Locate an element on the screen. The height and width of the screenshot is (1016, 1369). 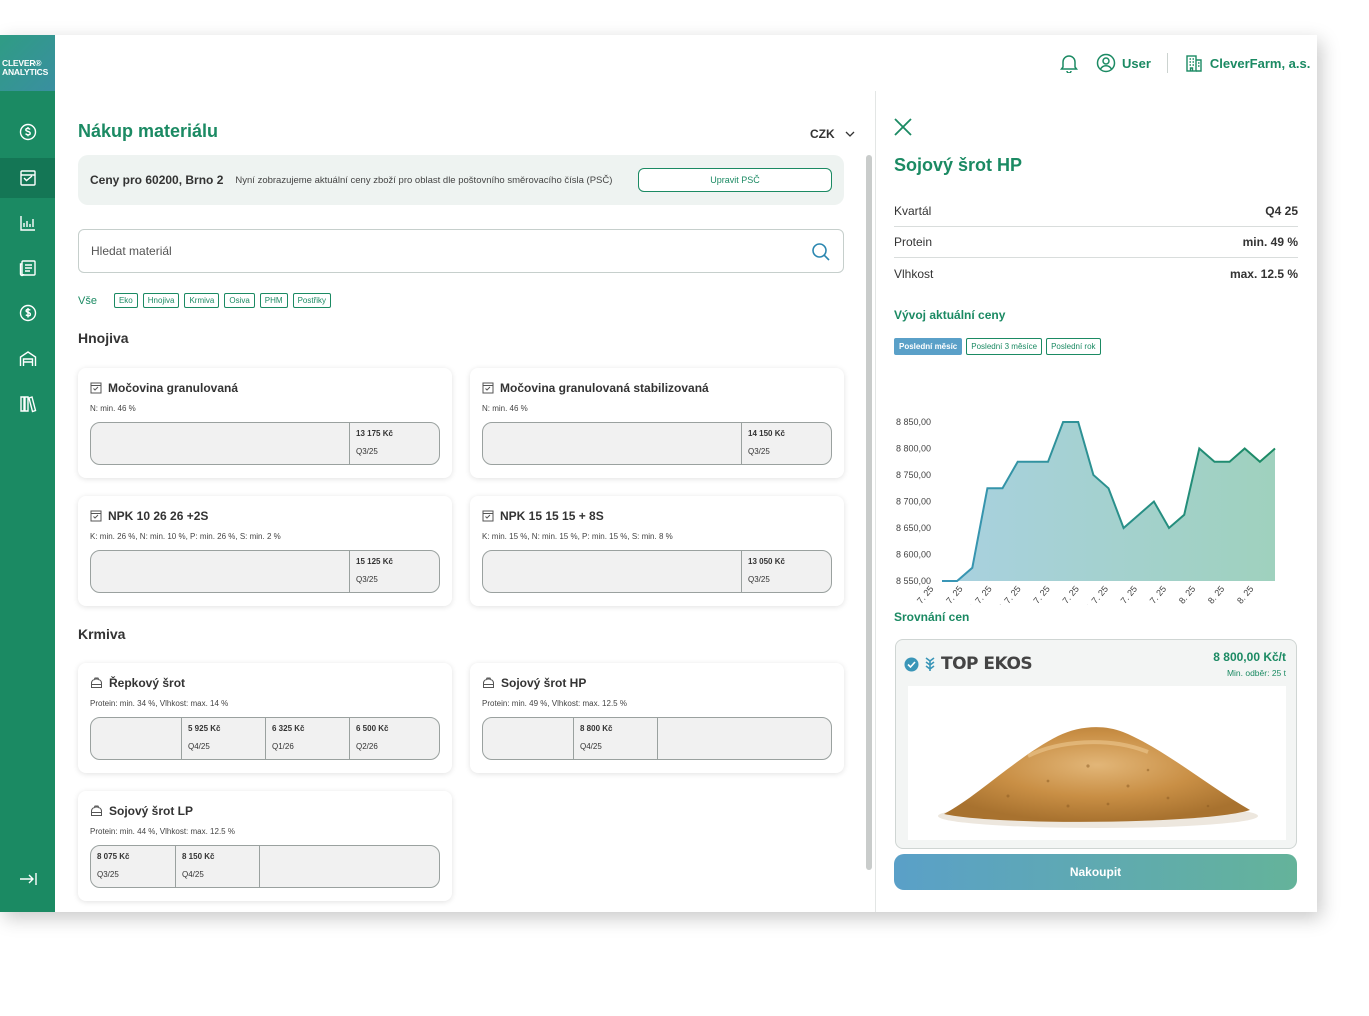
filter-chip-postriky: Postřiky is located at coordinates (312, 300).